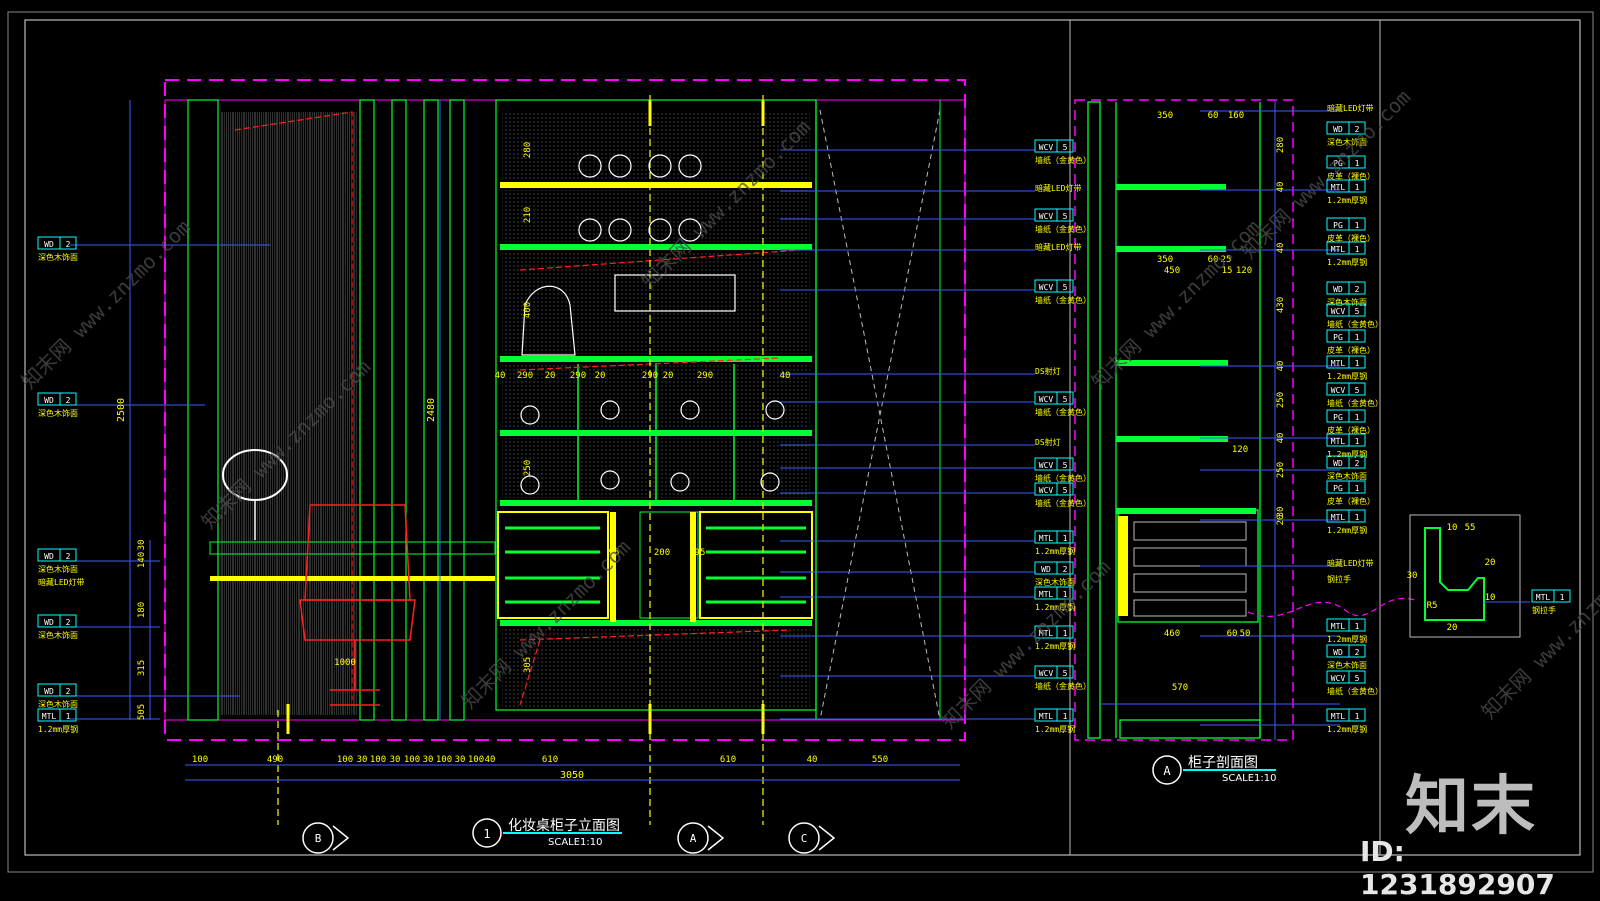  I want to click on right-tag-6-code: WCV, so click(1046, 399).